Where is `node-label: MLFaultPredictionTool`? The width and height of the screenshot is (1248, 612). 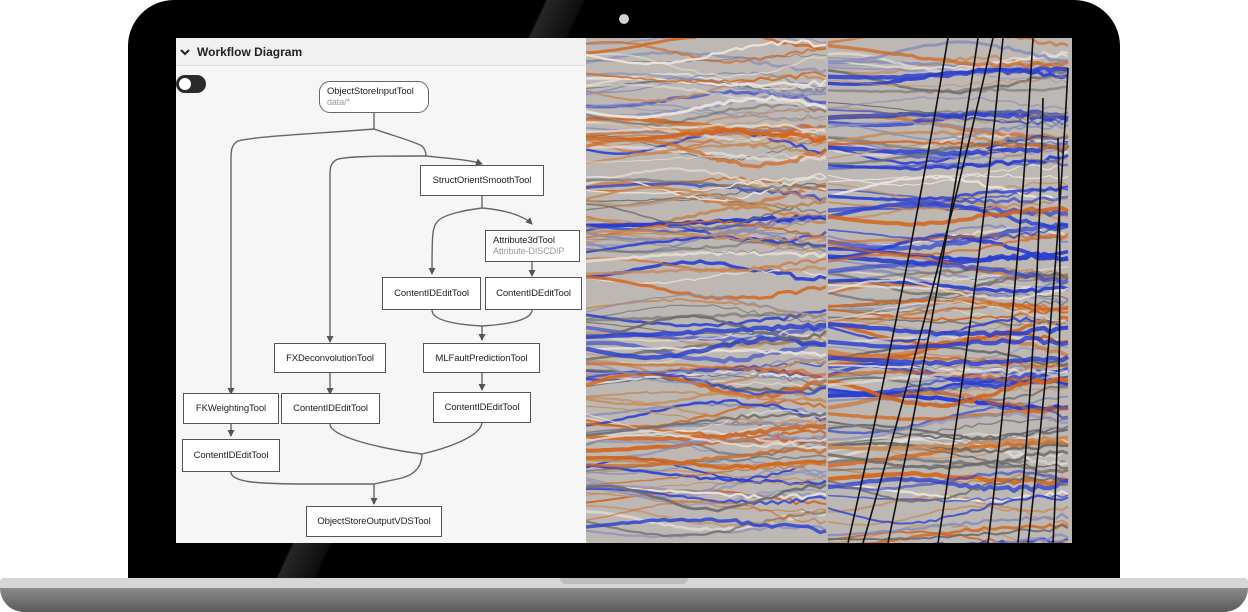 node-label: MLFaultPredictionTool is located at coordinates (481, 358).